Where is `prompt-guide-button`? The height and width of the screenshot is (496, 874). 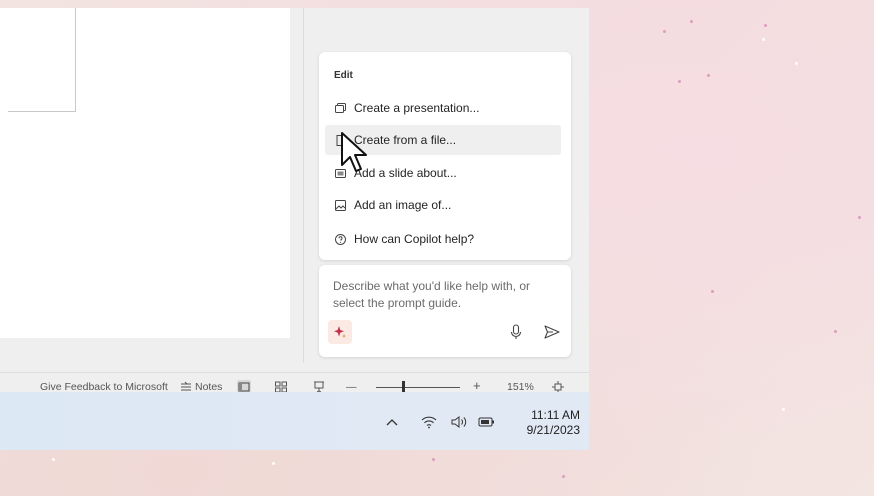 prompt-guide-button is located at coordinates (340, 332).